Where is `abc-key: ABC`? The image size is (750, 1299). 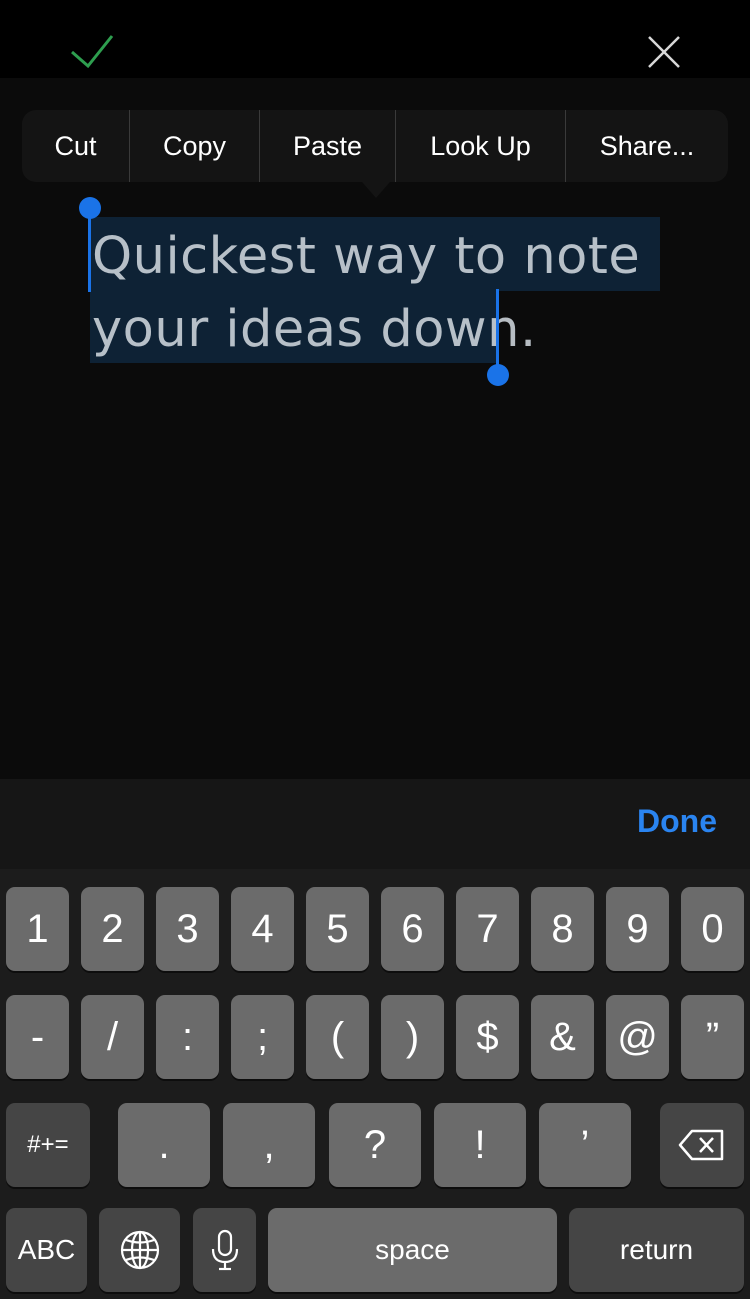 abc-key: ABC is located at coordinates (46, 1250).